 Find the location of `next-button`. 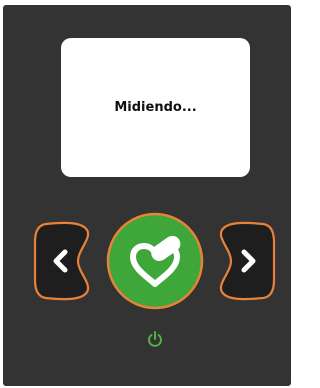

next-button is located at coordinates (247, 261).